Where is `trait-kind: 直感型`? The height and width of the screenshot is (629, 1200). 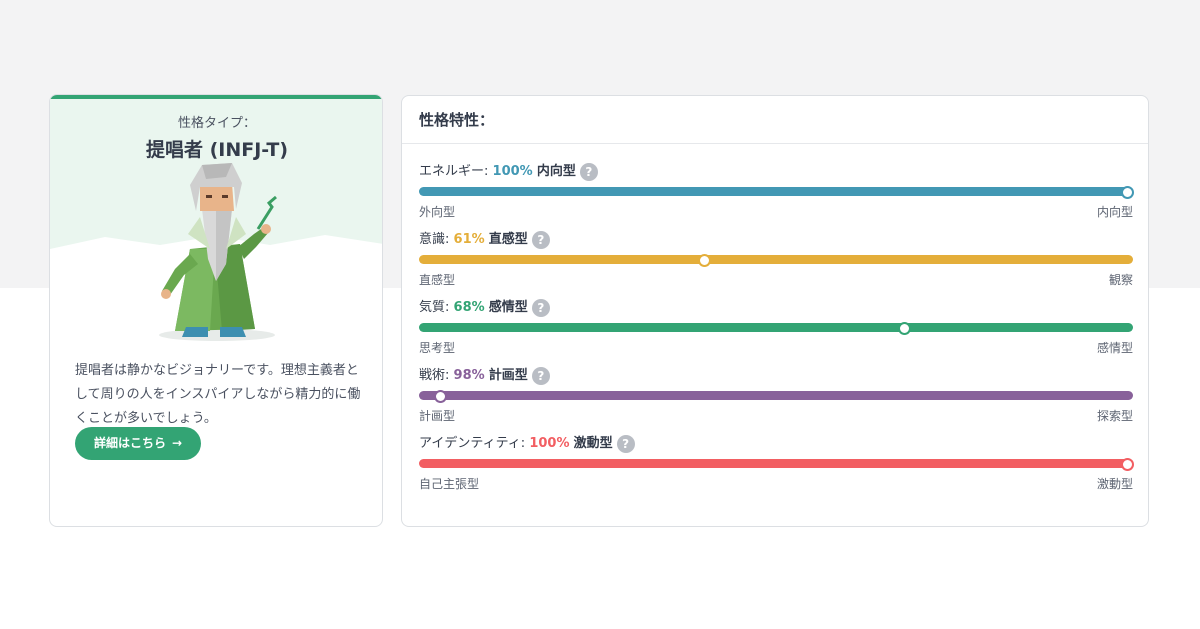 trait-kind: 直感型 is located at coordinates (508, 239).